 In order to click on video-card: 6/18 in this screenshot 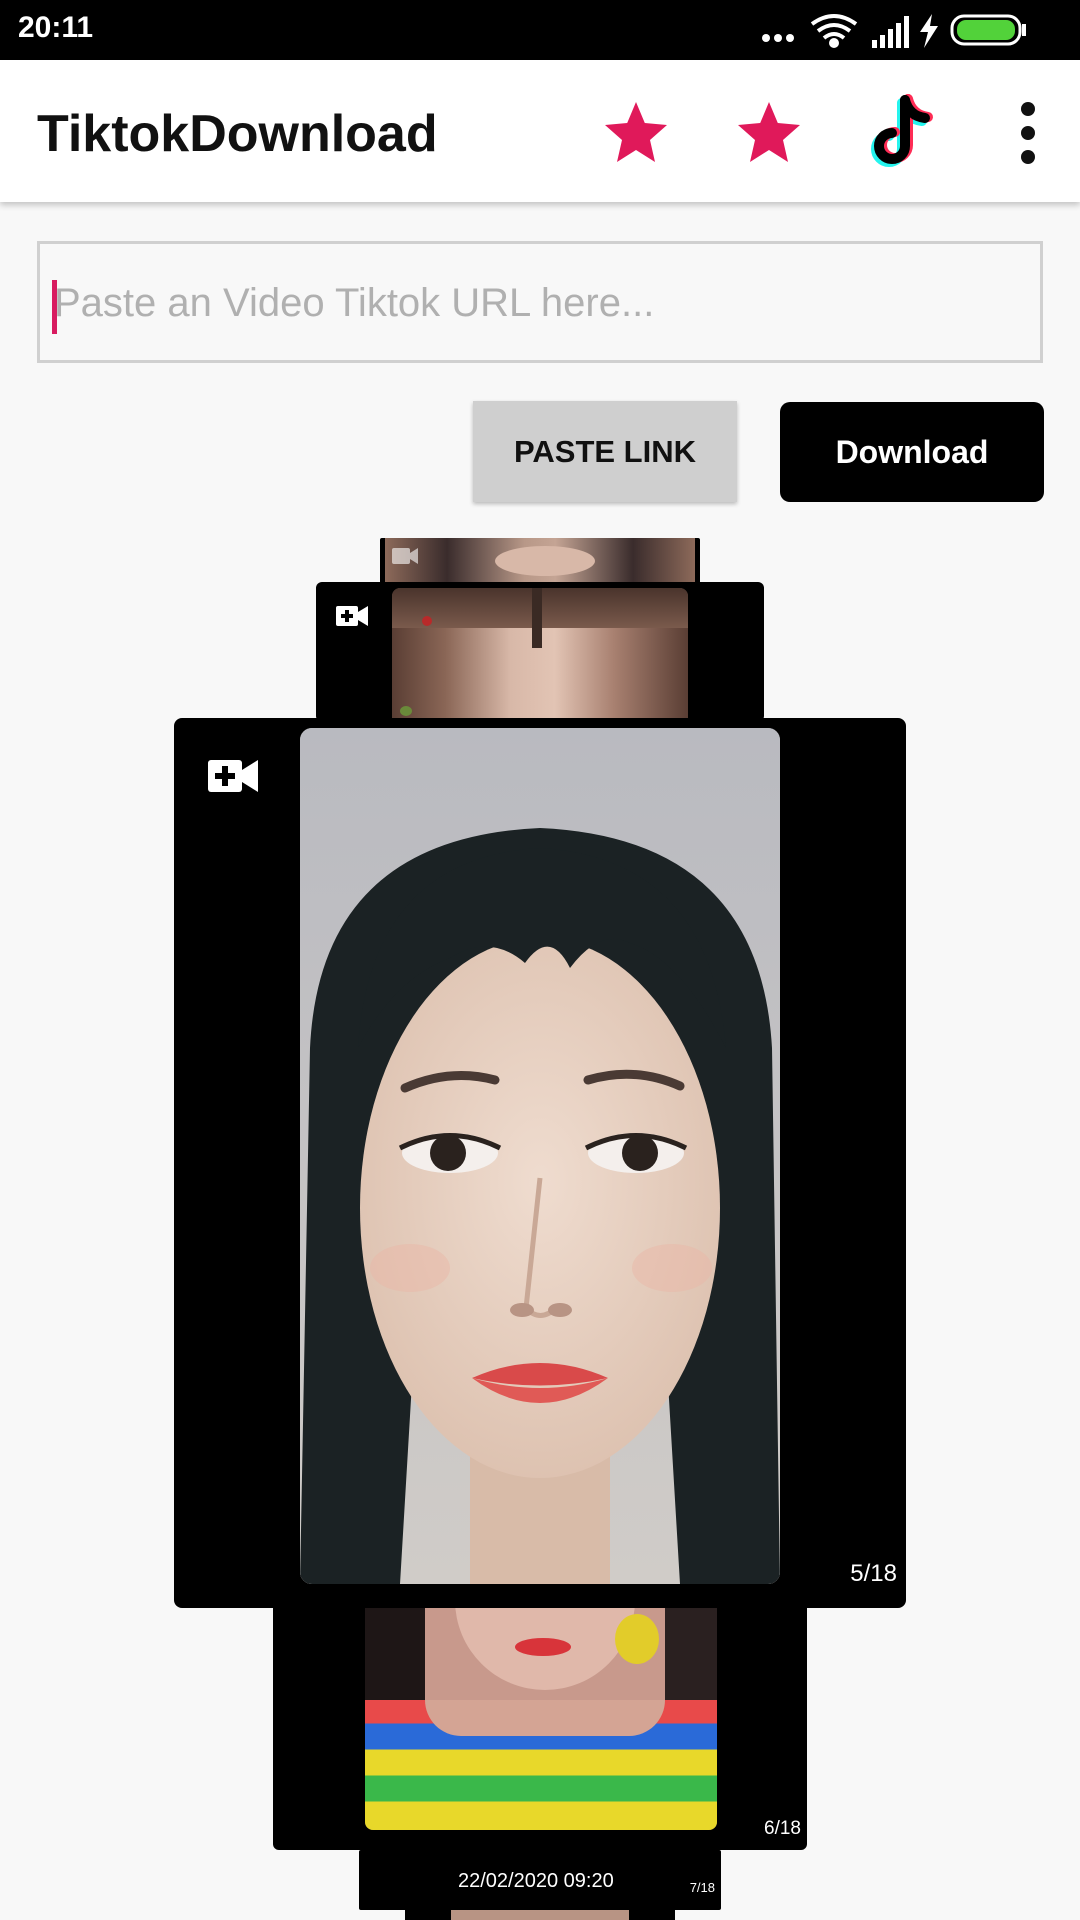, I will do `click(540, 1725)`.